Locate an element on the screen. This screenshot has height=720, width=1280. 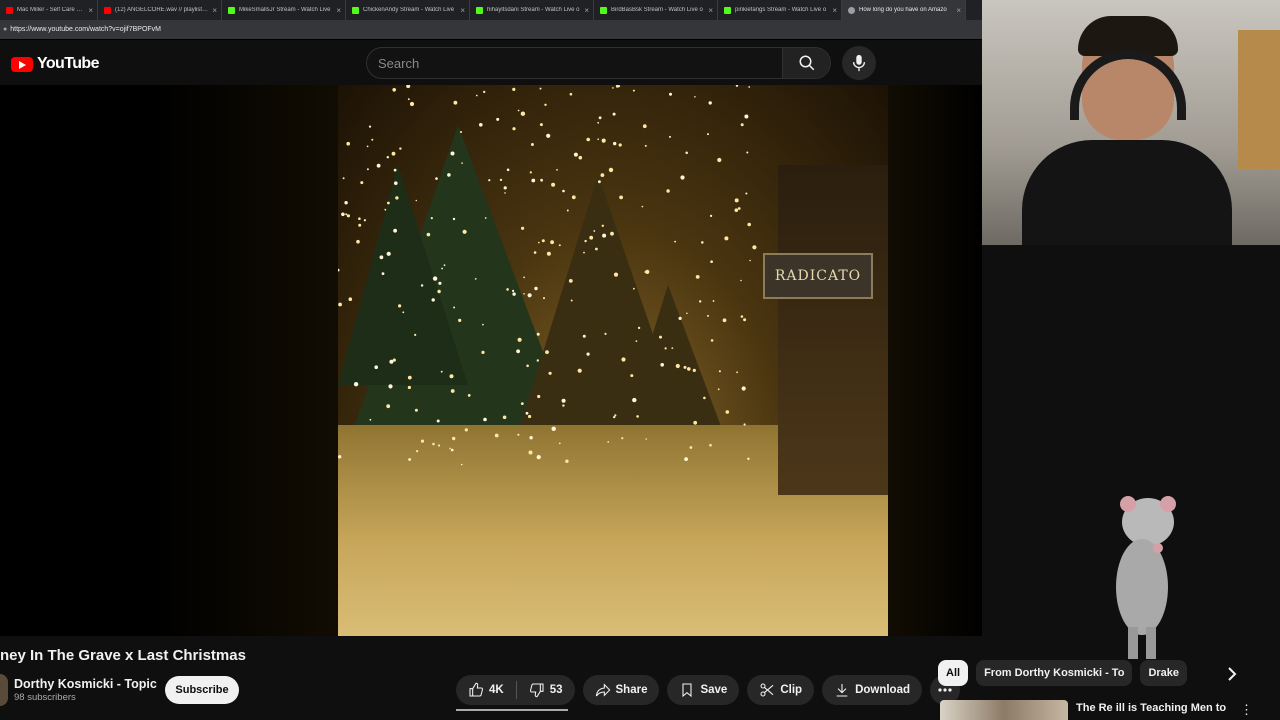
download-button: Download is located at coordinates (872, 690).